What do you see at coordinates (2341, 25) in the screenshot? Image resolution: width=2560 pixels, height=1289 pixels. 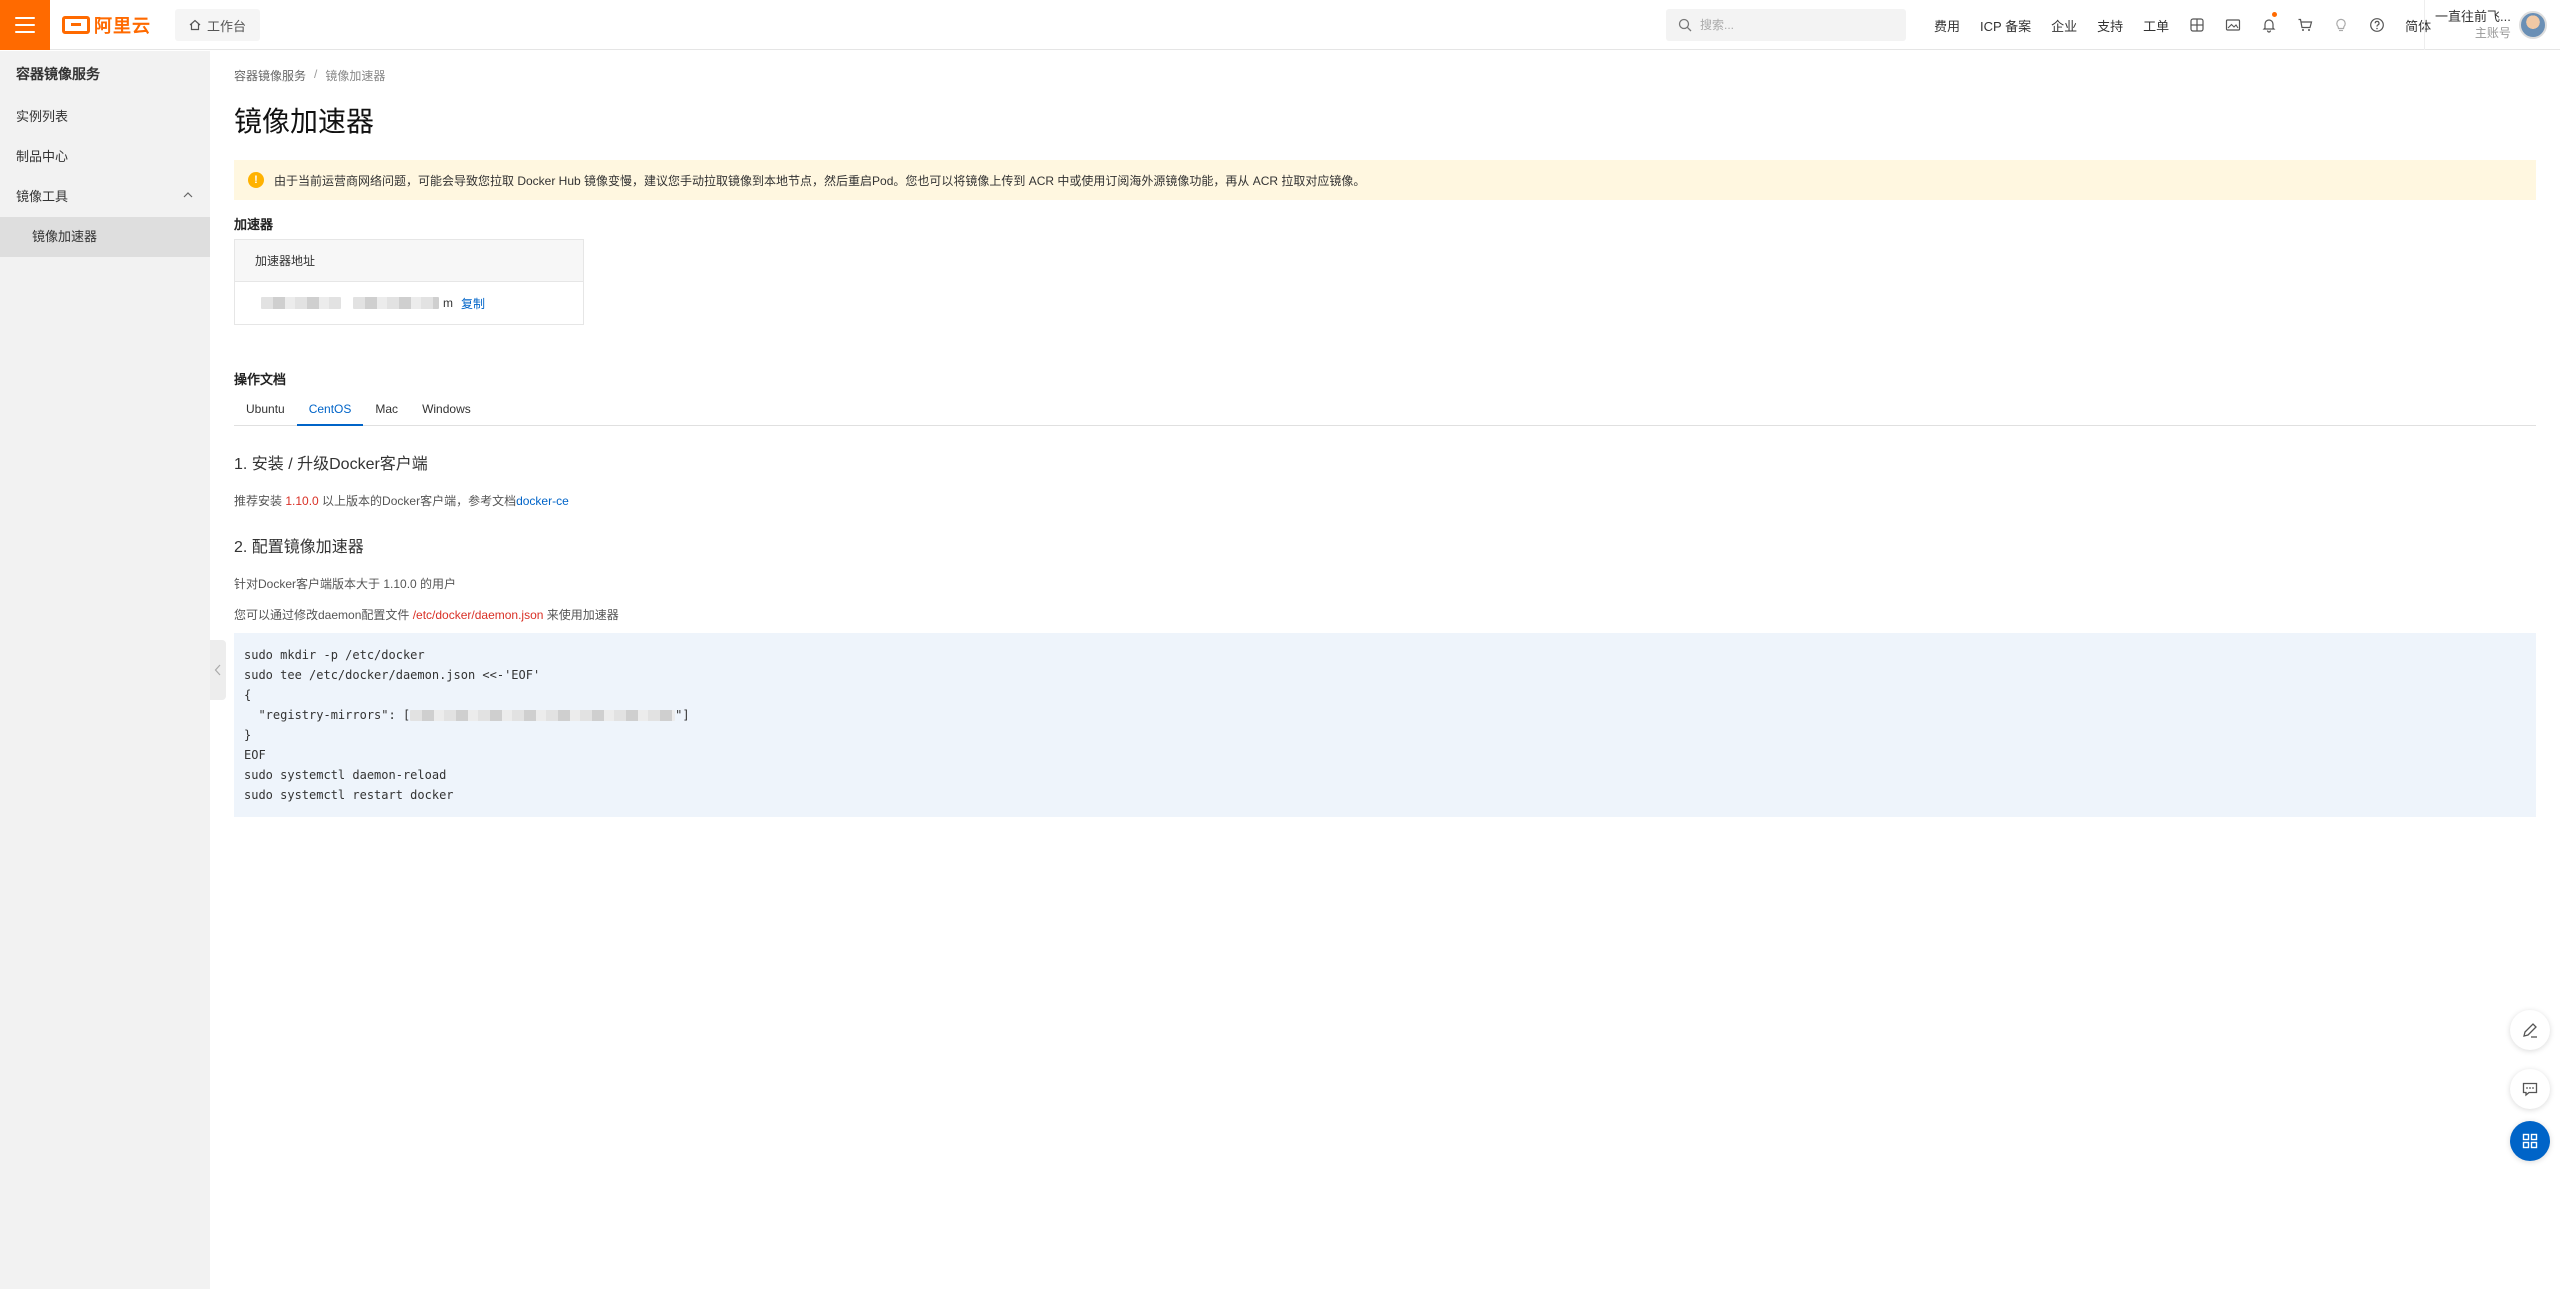 I see `lightbulb-icon` at bounding box center [2341, 25].